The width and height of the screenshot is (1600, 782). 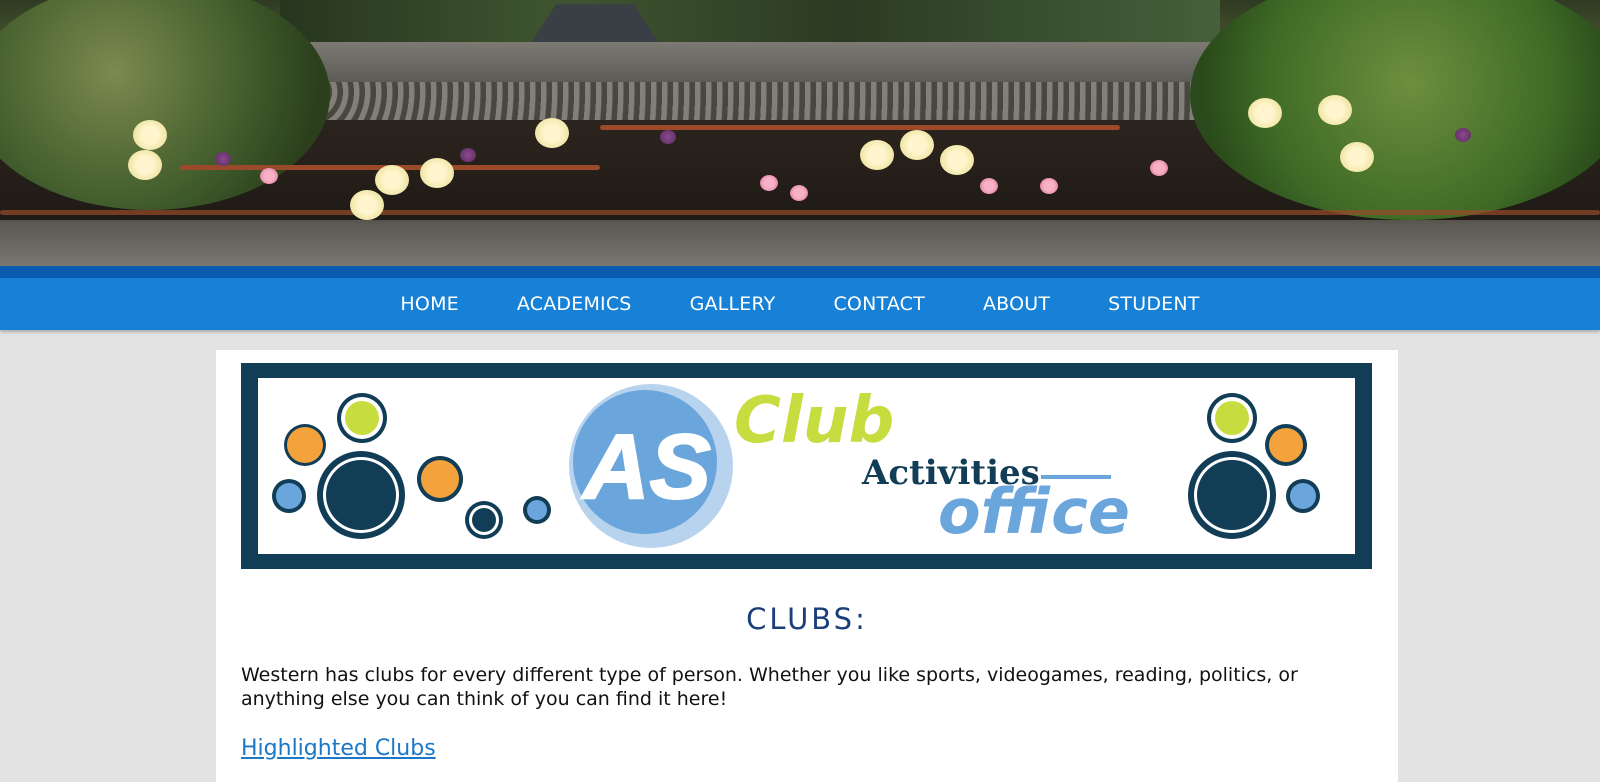 I want to click on nav-about: ABOUT, so click(x=1016, y=304).